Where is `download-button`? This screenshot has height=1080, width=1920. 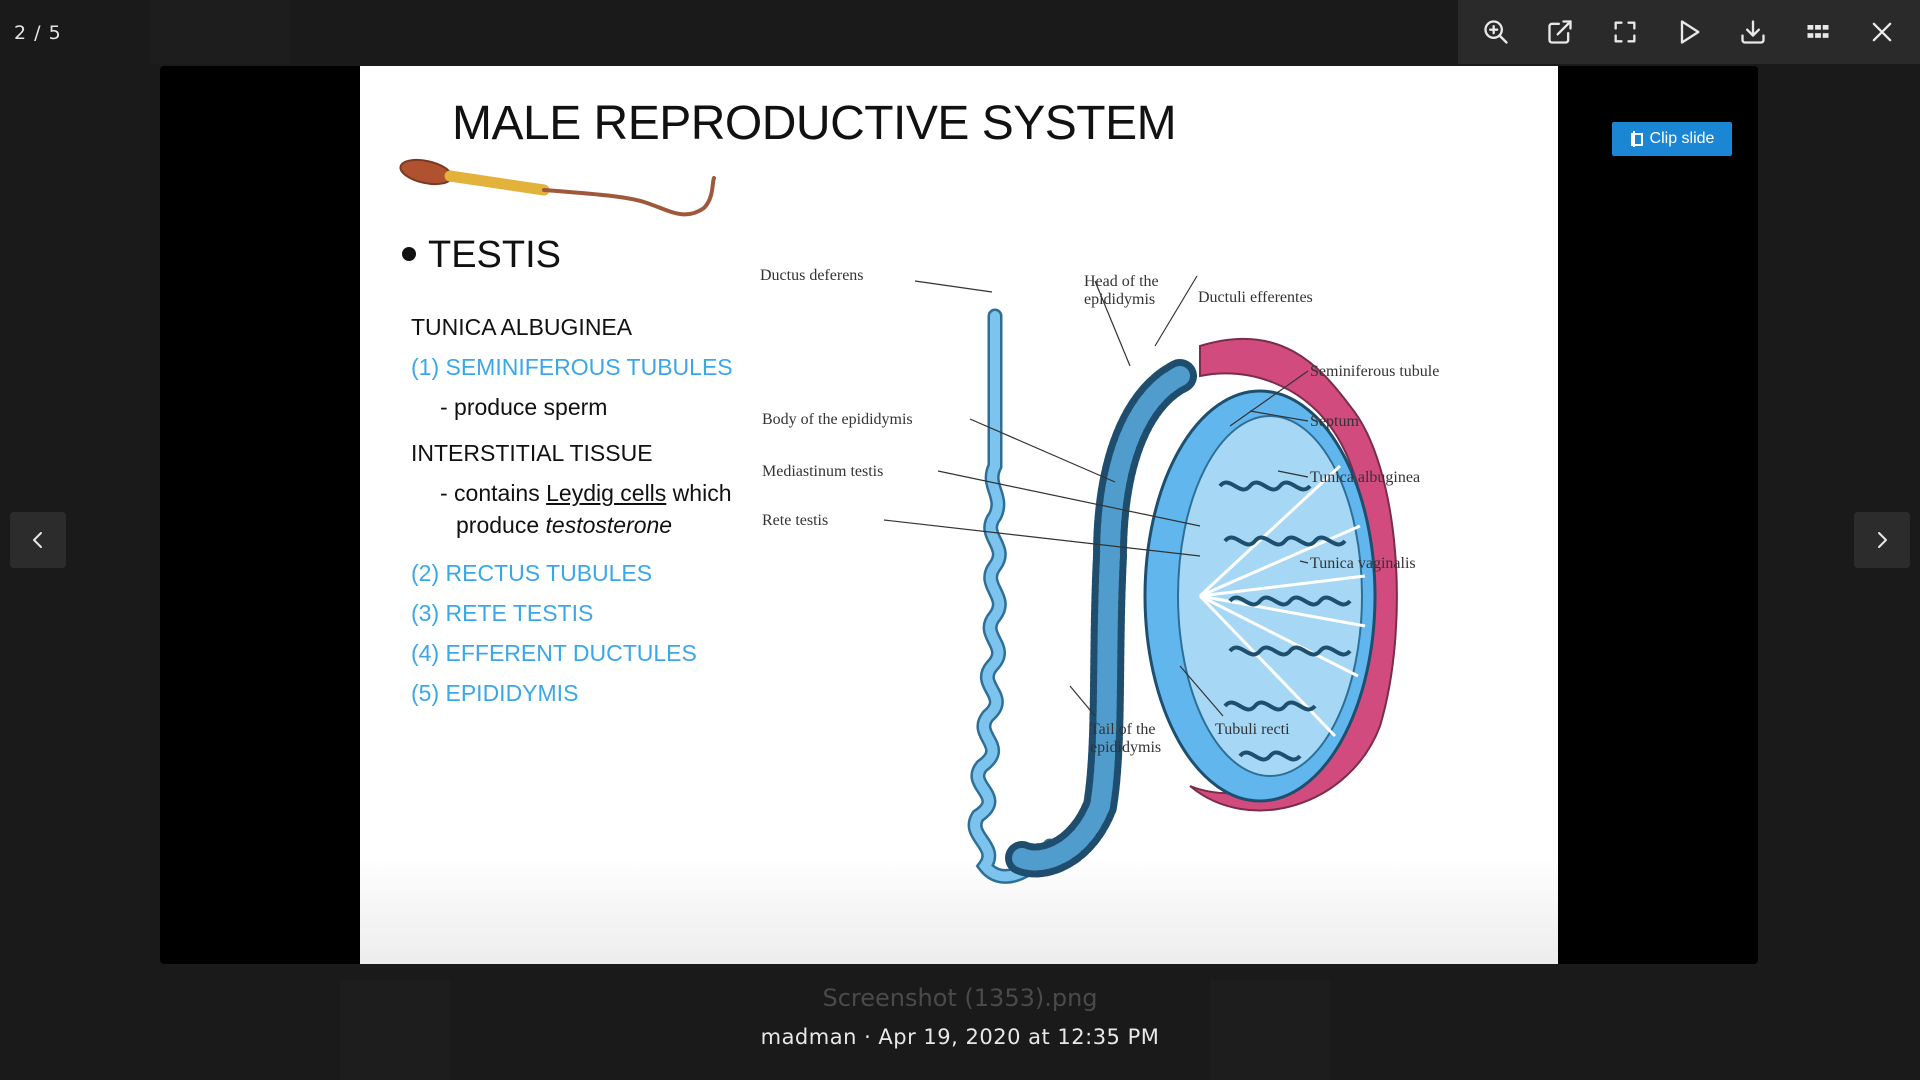 download-button is located at coordinates (1753, 32).